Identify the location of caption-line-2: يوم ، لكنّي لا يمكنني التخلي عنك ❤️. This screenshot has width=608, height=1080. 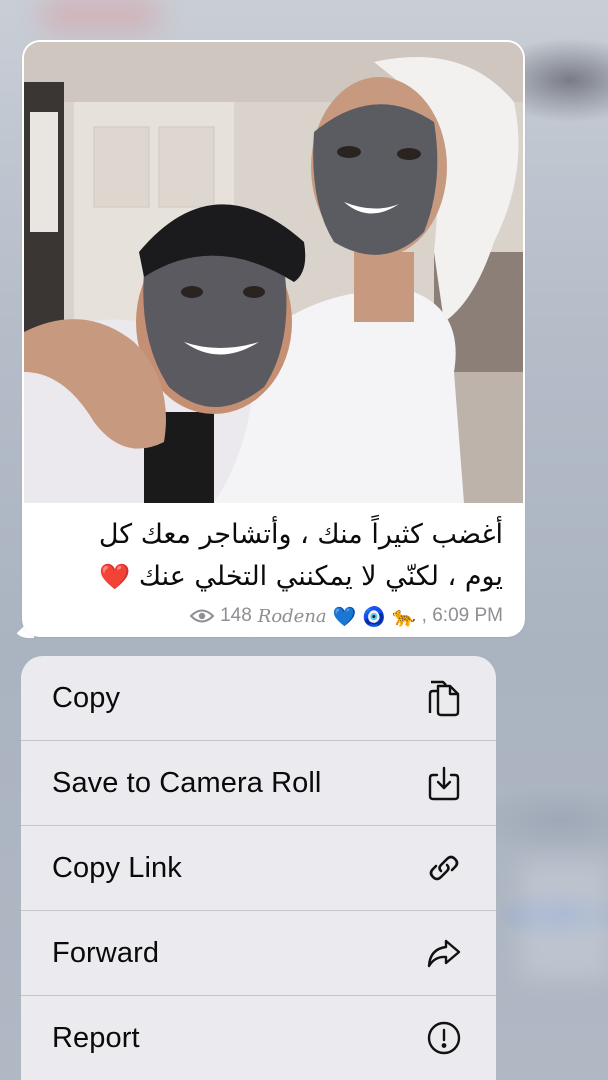
(272, 577).